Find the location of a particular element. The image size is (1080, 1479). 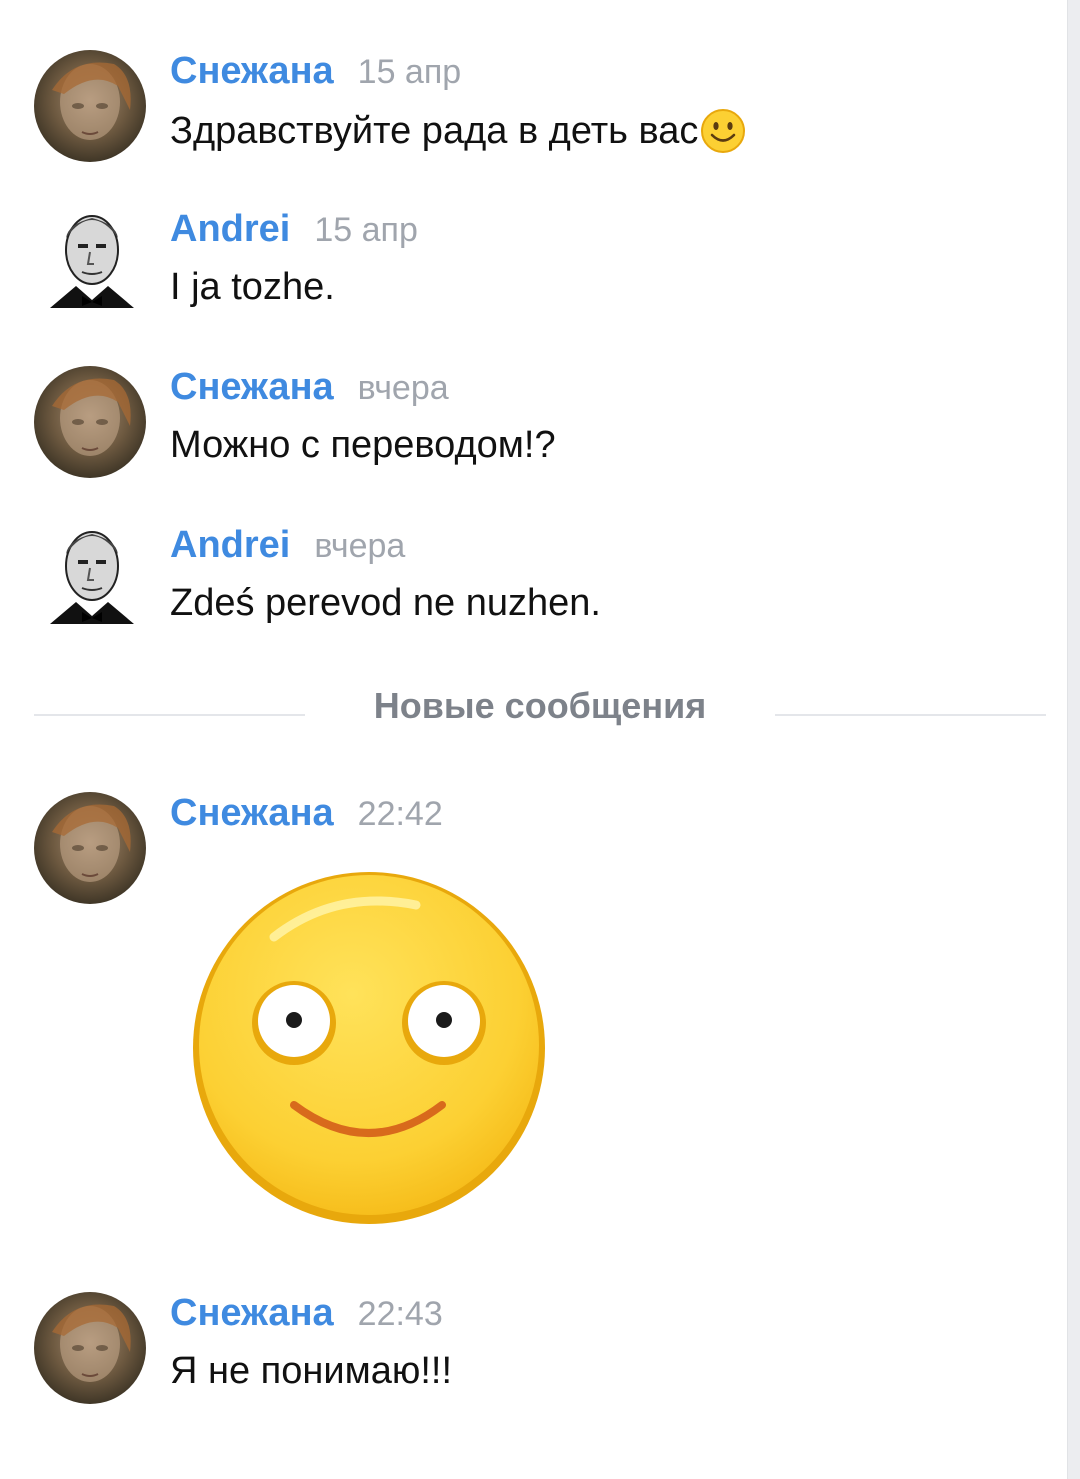

new-messages-divider: Новые сообщения is located at coordinates (540, 710).